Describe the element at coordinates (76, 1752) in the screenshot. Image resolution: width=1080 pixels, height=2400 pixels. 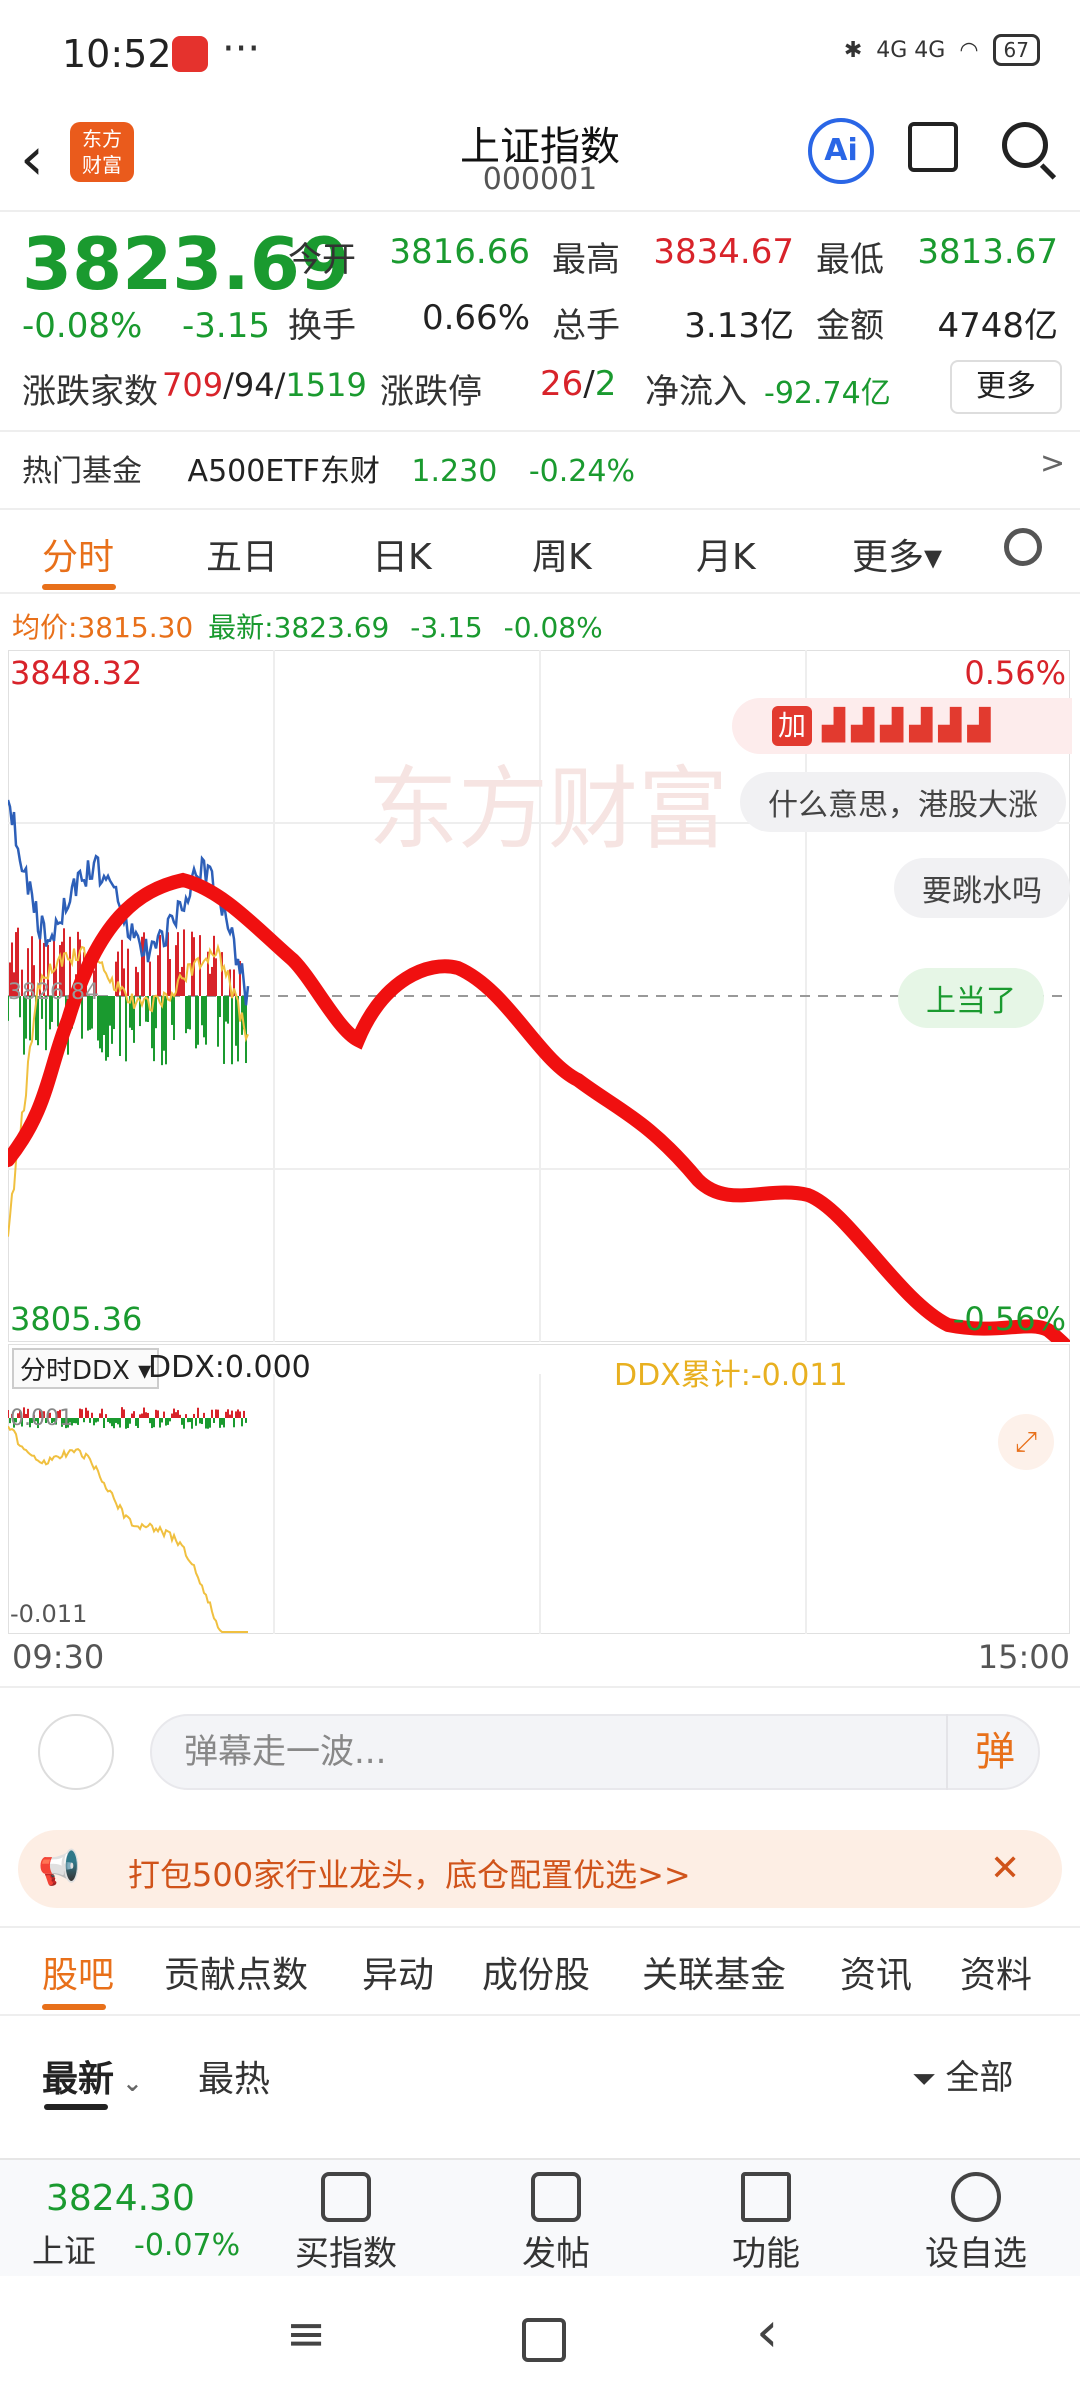
I see `danmu-settings-icon` at that location.